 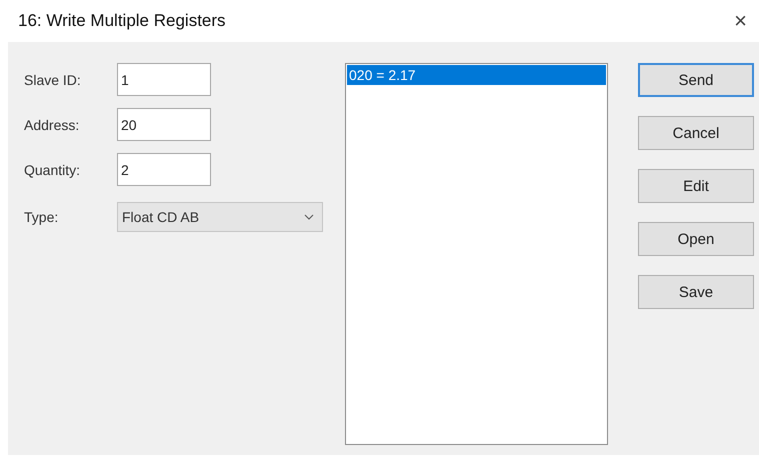 I want to click on input-field: 1, so click(x=164, y=79).